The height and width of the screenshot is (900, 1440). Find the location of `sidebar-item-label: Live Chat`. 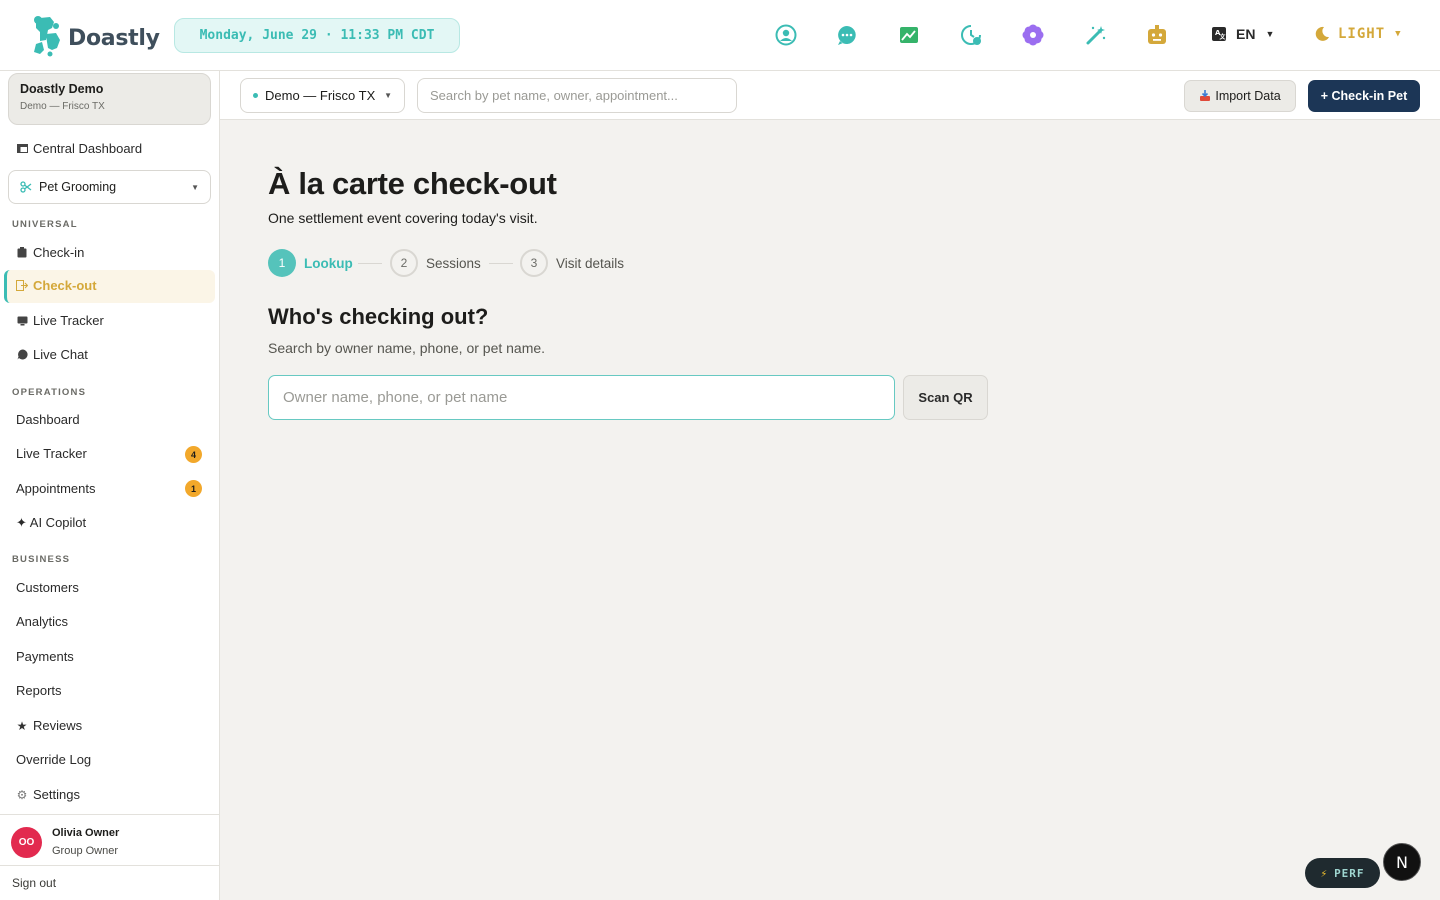

sidebar-item-label: Live Chat is located at coordinates (60, 354).